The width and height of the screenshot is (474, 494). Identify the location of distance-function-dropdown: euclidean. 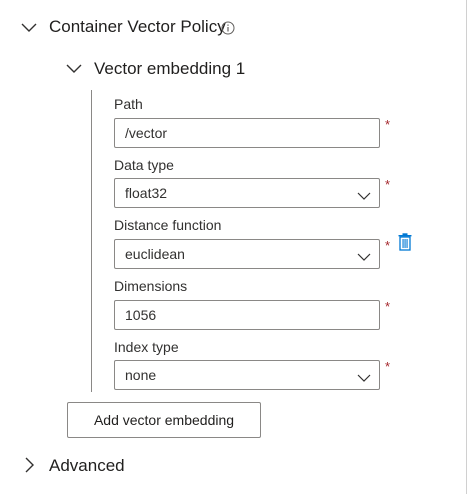
(247, 254).